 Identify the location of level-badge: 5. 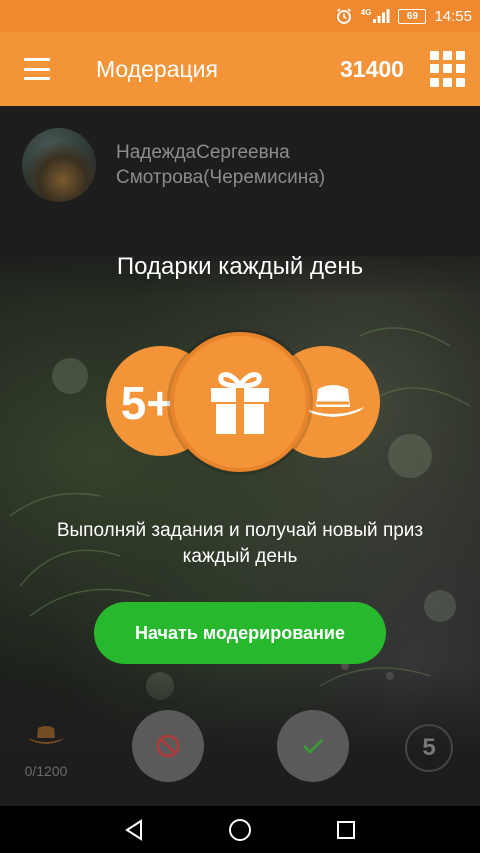
(429, 748).